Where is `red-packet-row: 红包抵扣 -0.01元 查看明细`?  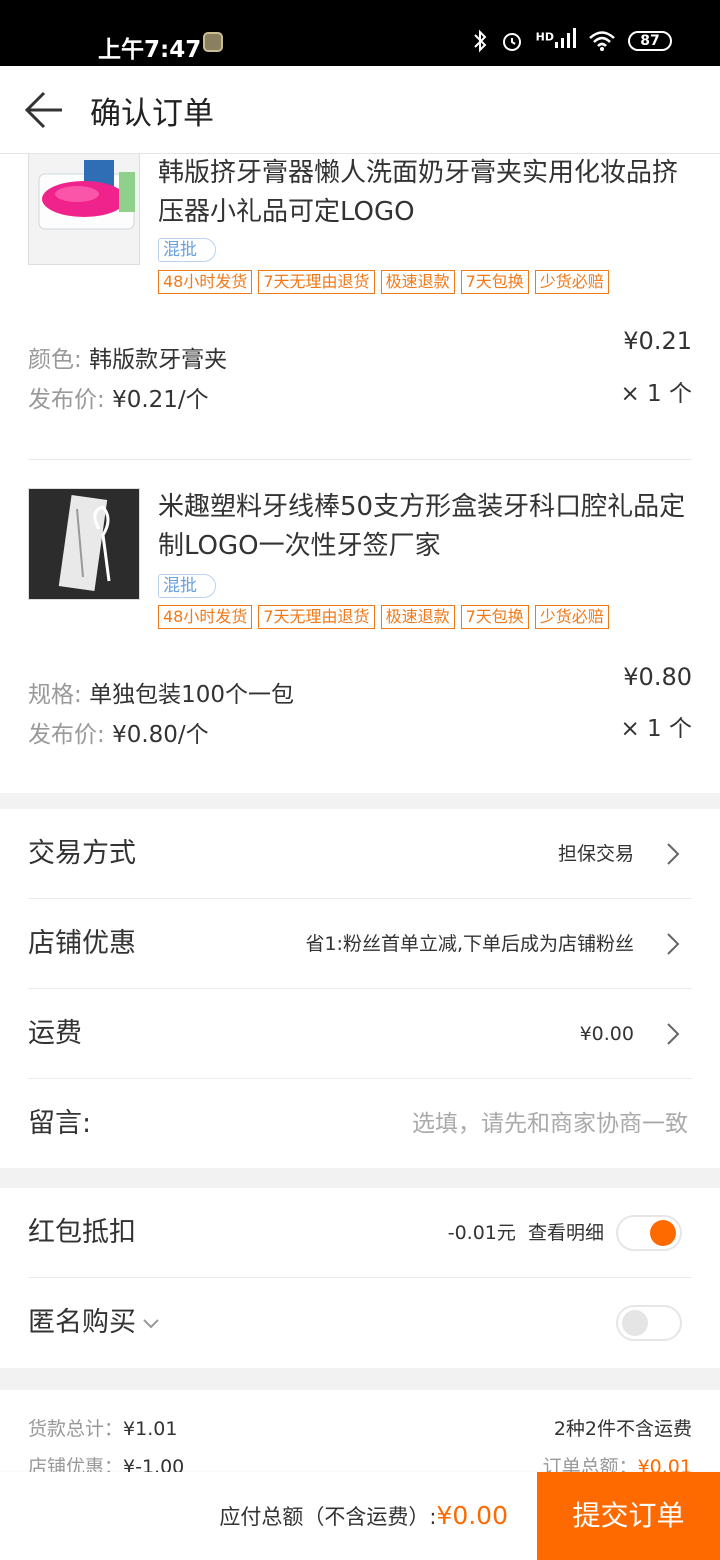
red-packet-row: 红包抵扣 -0.01元 查看明细 is located at coordinates (360, 1233).